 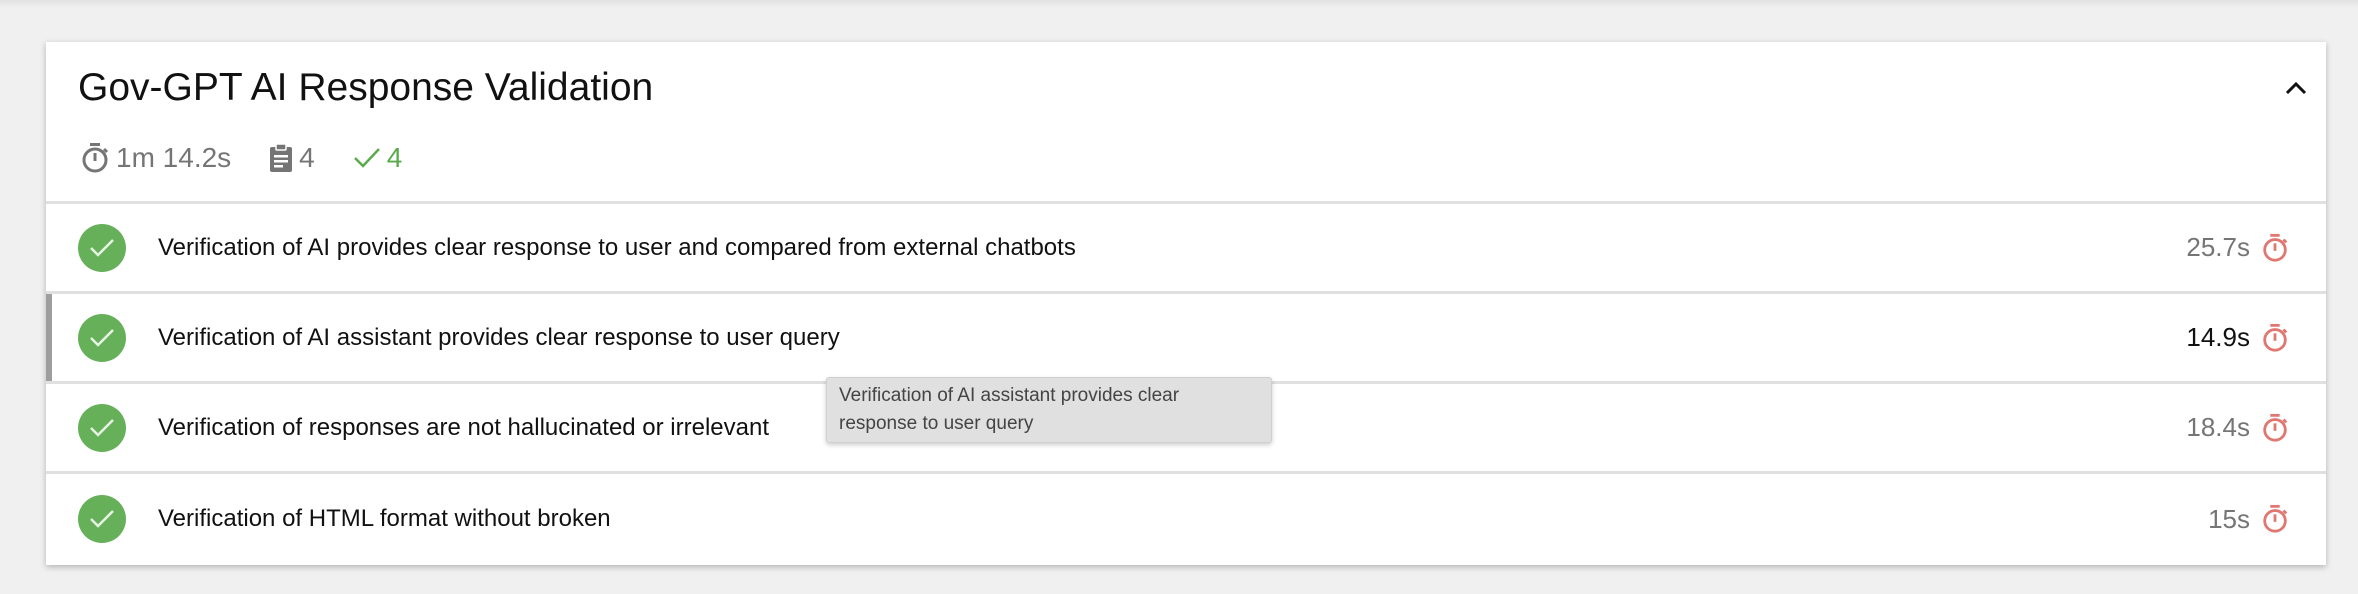 What do you see at coordinates (2218, 427) in the screenshot?
I see `test-duration: 18.4s` at bounding box center [2218, 427].